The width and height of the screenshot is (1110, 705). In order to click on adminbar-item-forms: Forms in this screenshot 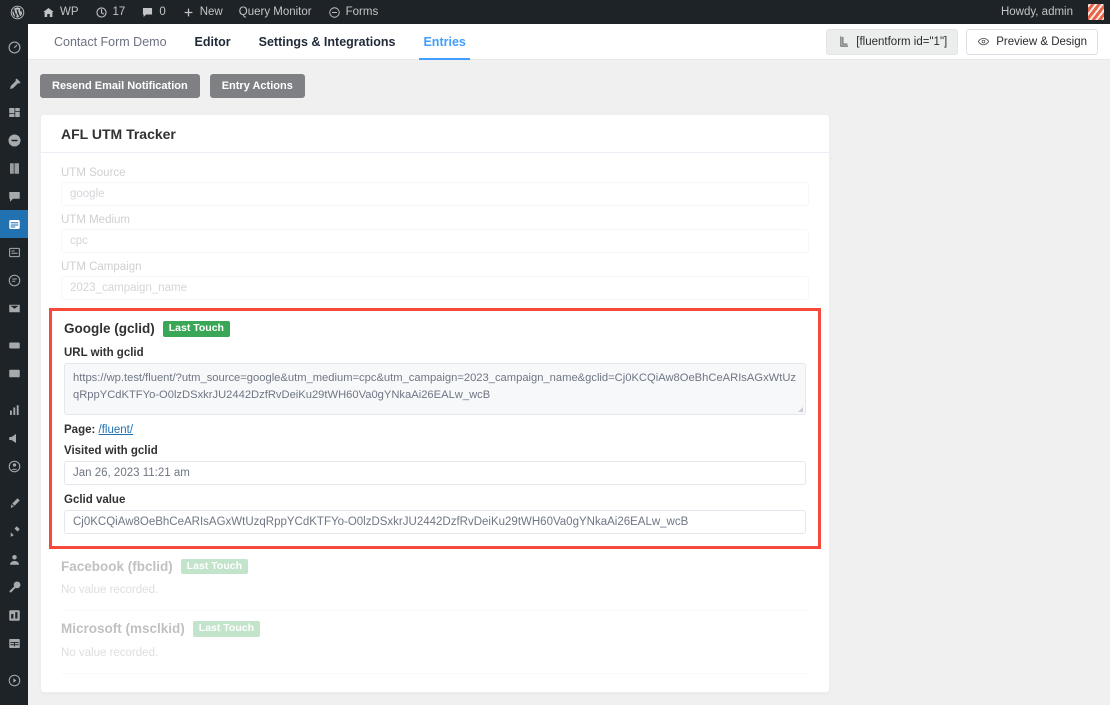, I will do `click(353, 12)`.